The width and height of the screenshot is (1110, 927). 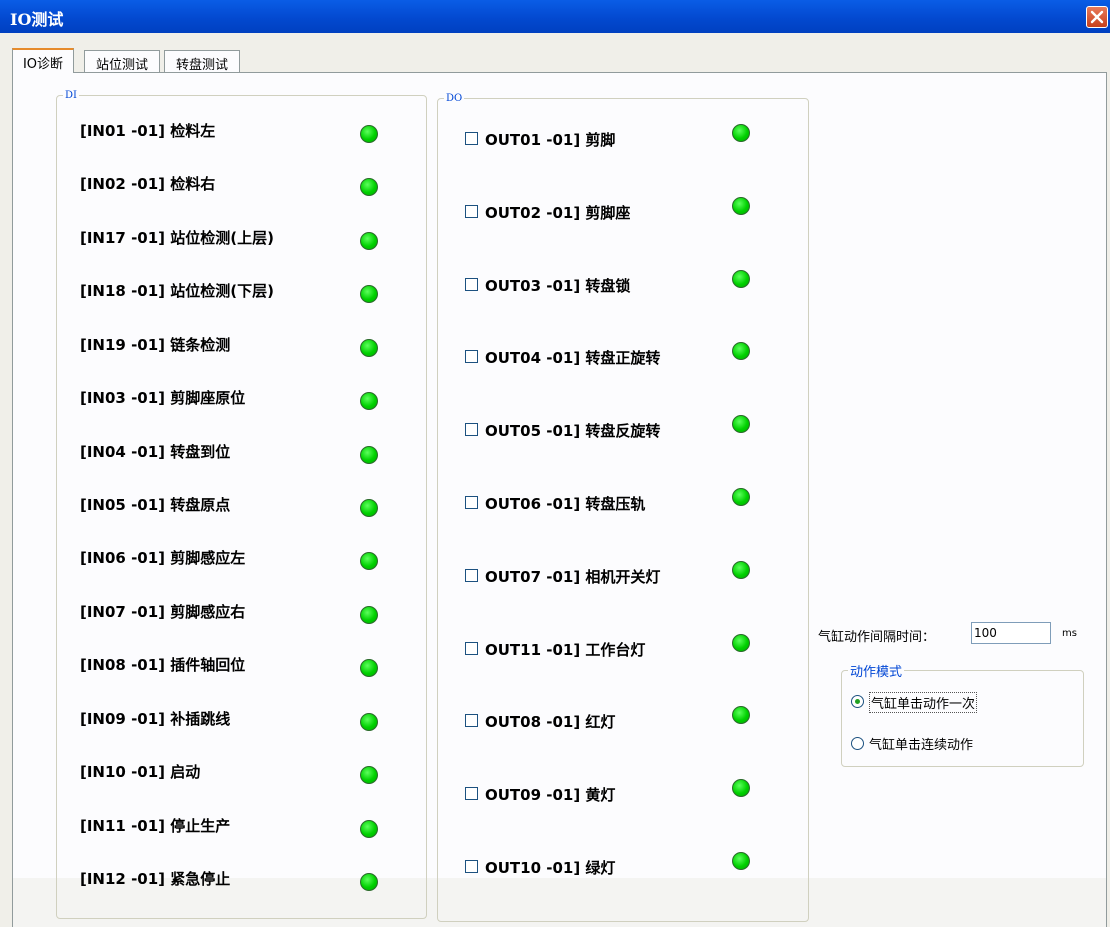 I want to click on do-output-label: OUT06 -01] 转盘压轨, so click(x=565, y=503).